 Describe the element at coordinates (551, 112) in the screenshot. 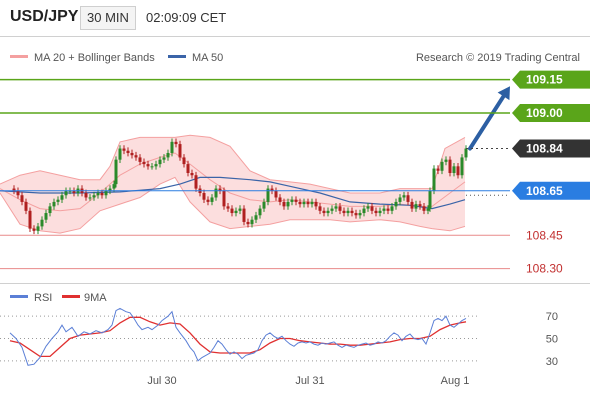

I see `level-tag-109-00: 109.00` at that location.